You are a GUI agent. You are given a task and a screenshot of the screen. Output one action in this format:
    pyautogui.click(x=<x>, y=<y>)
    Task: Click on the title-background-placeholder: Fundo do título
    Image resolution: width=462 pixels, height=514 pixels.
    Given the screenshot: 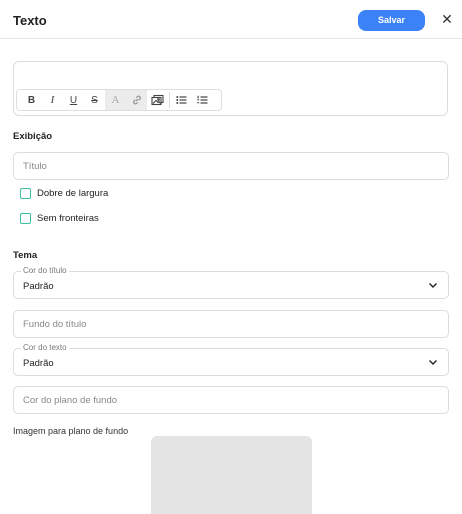 What is the action you would take?
    pyautogui.click(x=55, y=324)
    